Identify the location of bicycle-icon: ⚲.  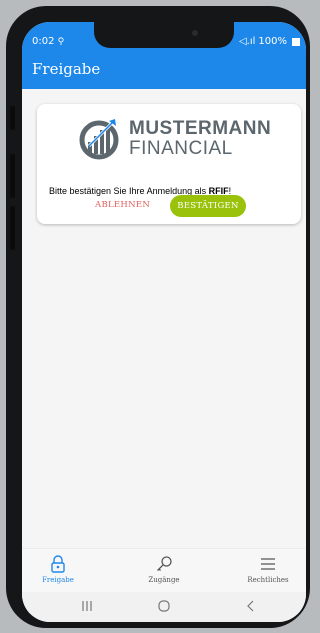
(61, 42).